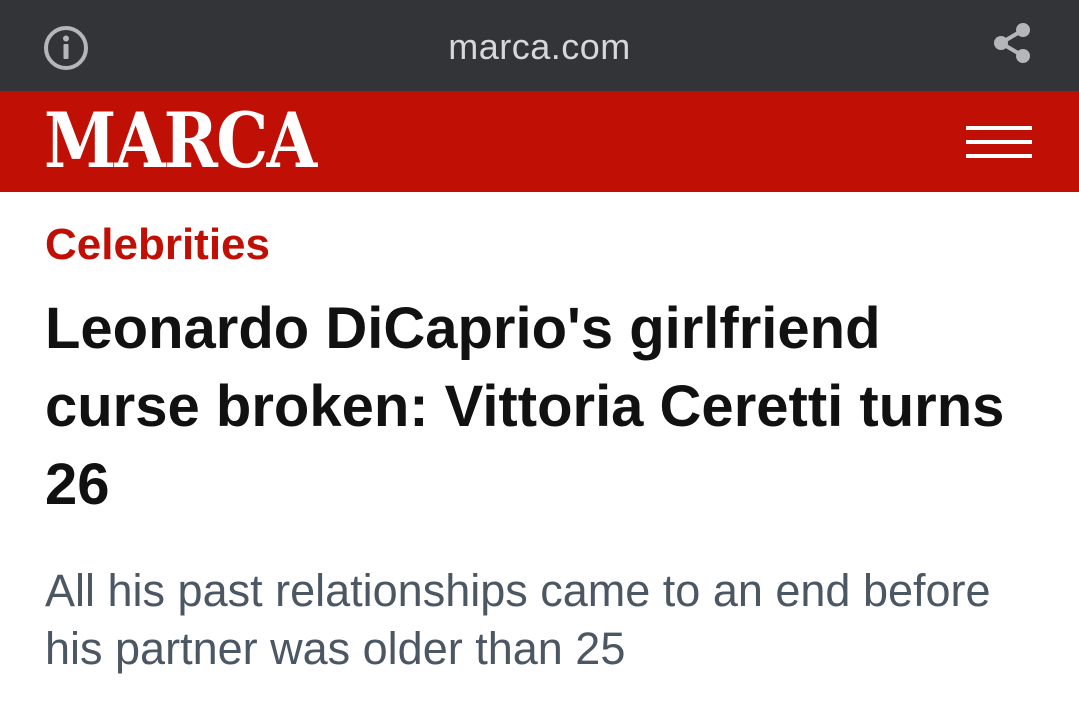  Describe the element at coordinates (157, 245) in the screenshot. I see `category-link: Celebrities` at that location.